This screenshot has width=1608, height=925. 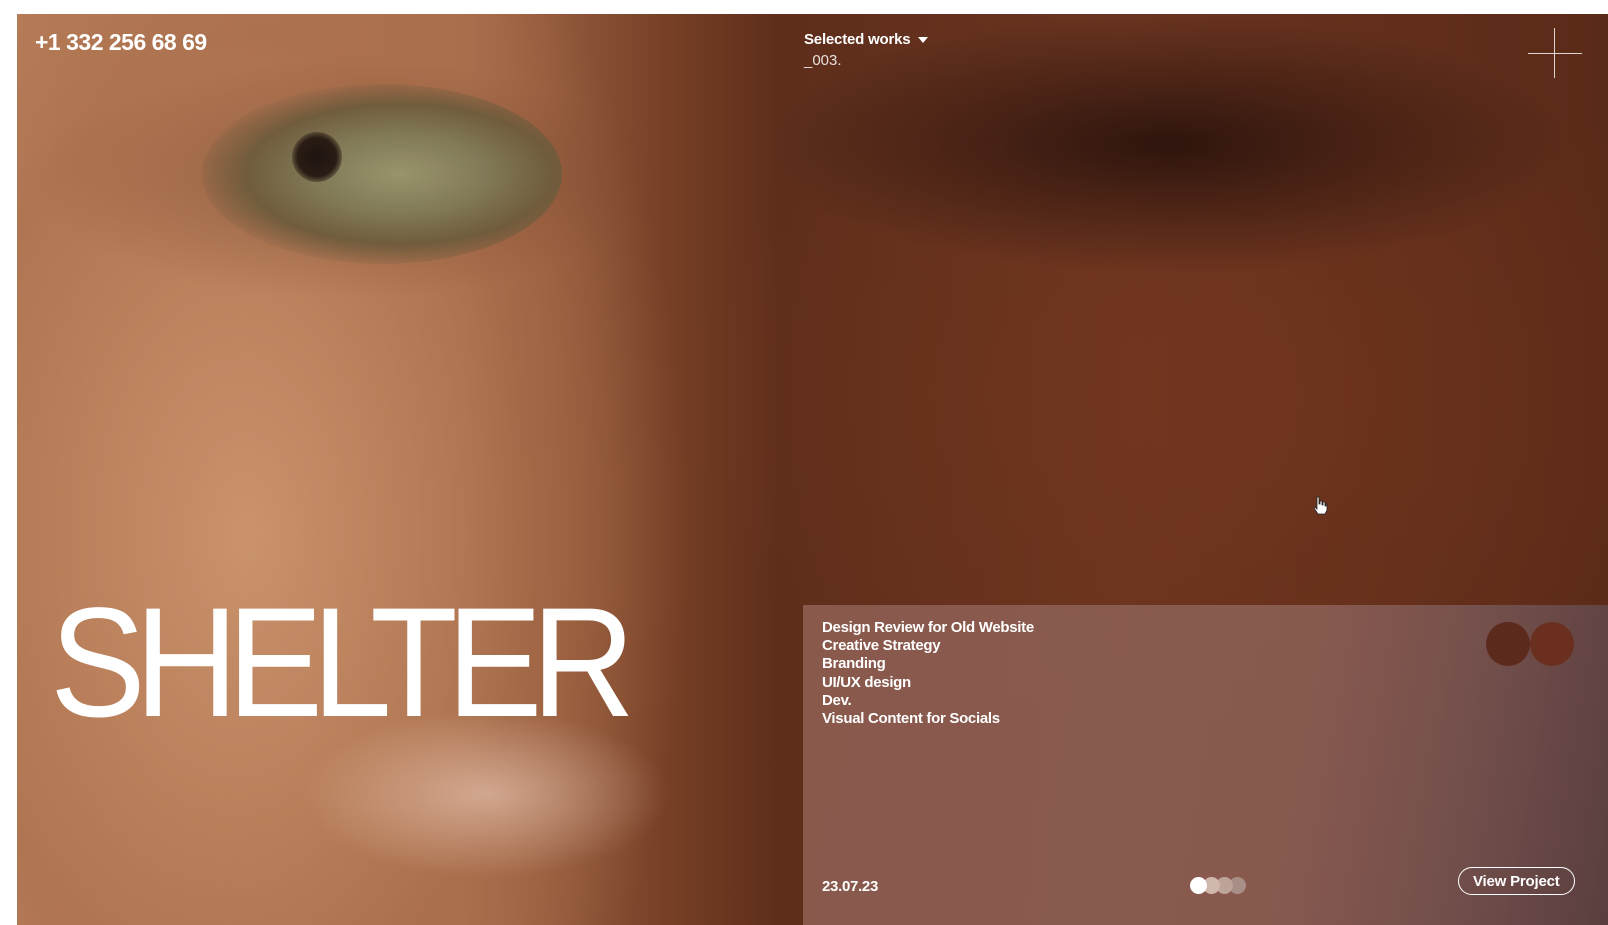 I want to click on service-item: UI/UX design, so click(x=866, y=682).